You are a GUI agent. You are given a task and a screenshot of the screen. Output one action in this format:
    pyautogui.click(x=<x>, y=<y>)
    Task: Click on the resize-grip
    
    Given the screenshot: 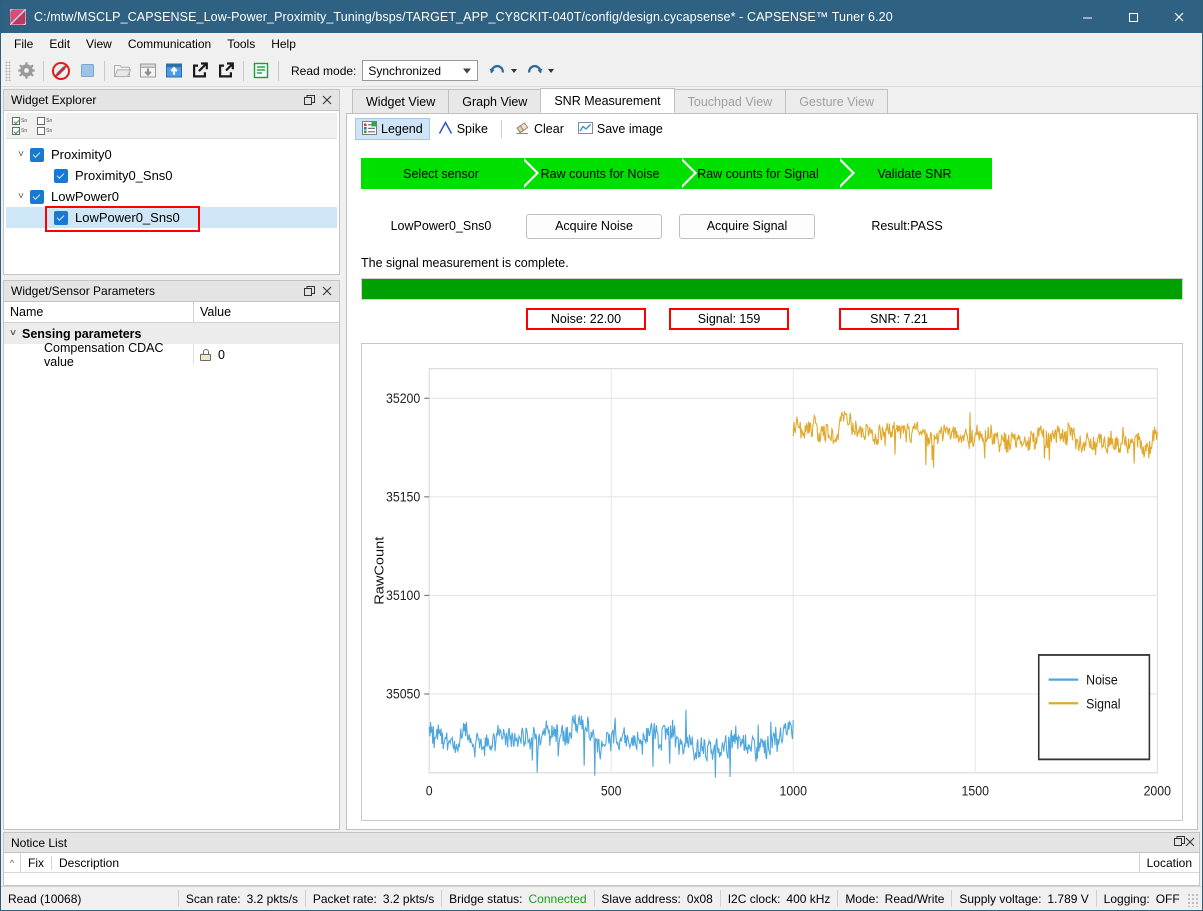 What is the action you would take?
    pyautogui.click(x=1192, y=900)
    